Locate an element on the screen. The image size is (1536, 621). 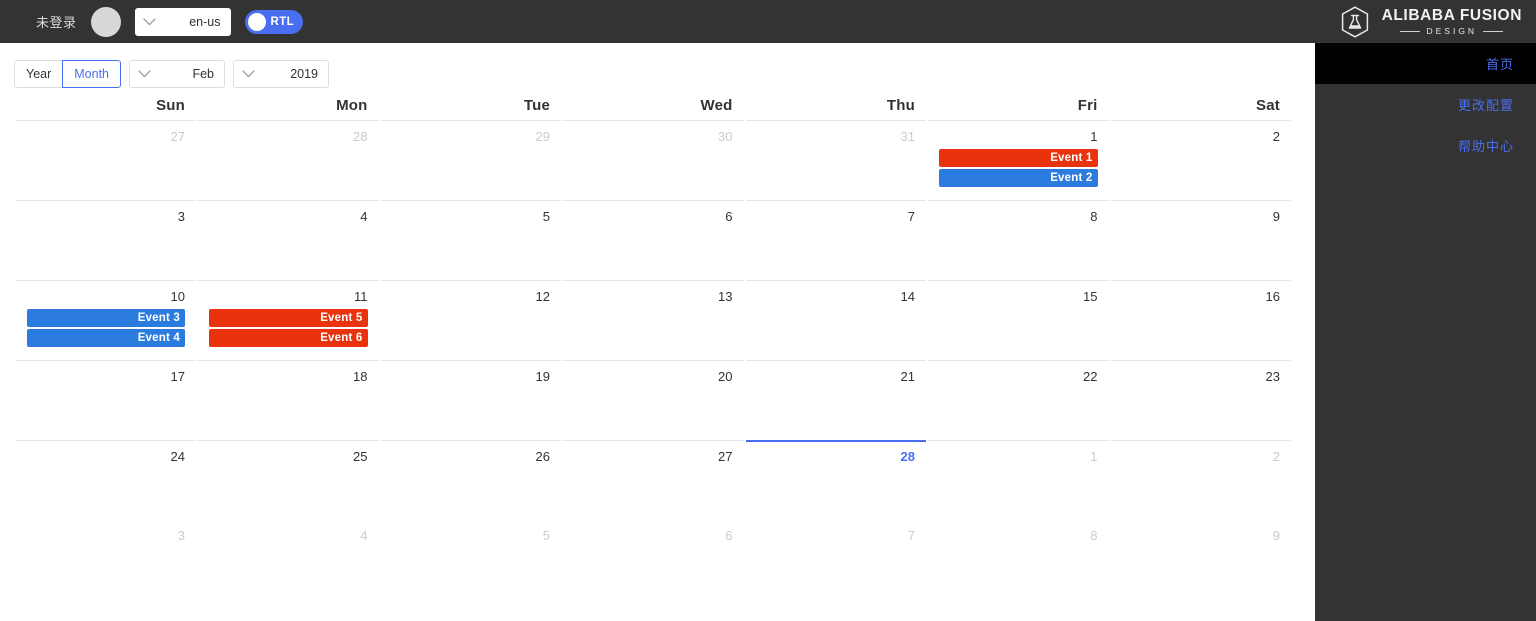
calendar-week-row: 2 1 28 27 26 25 24 is located at coordinates (651, 480).